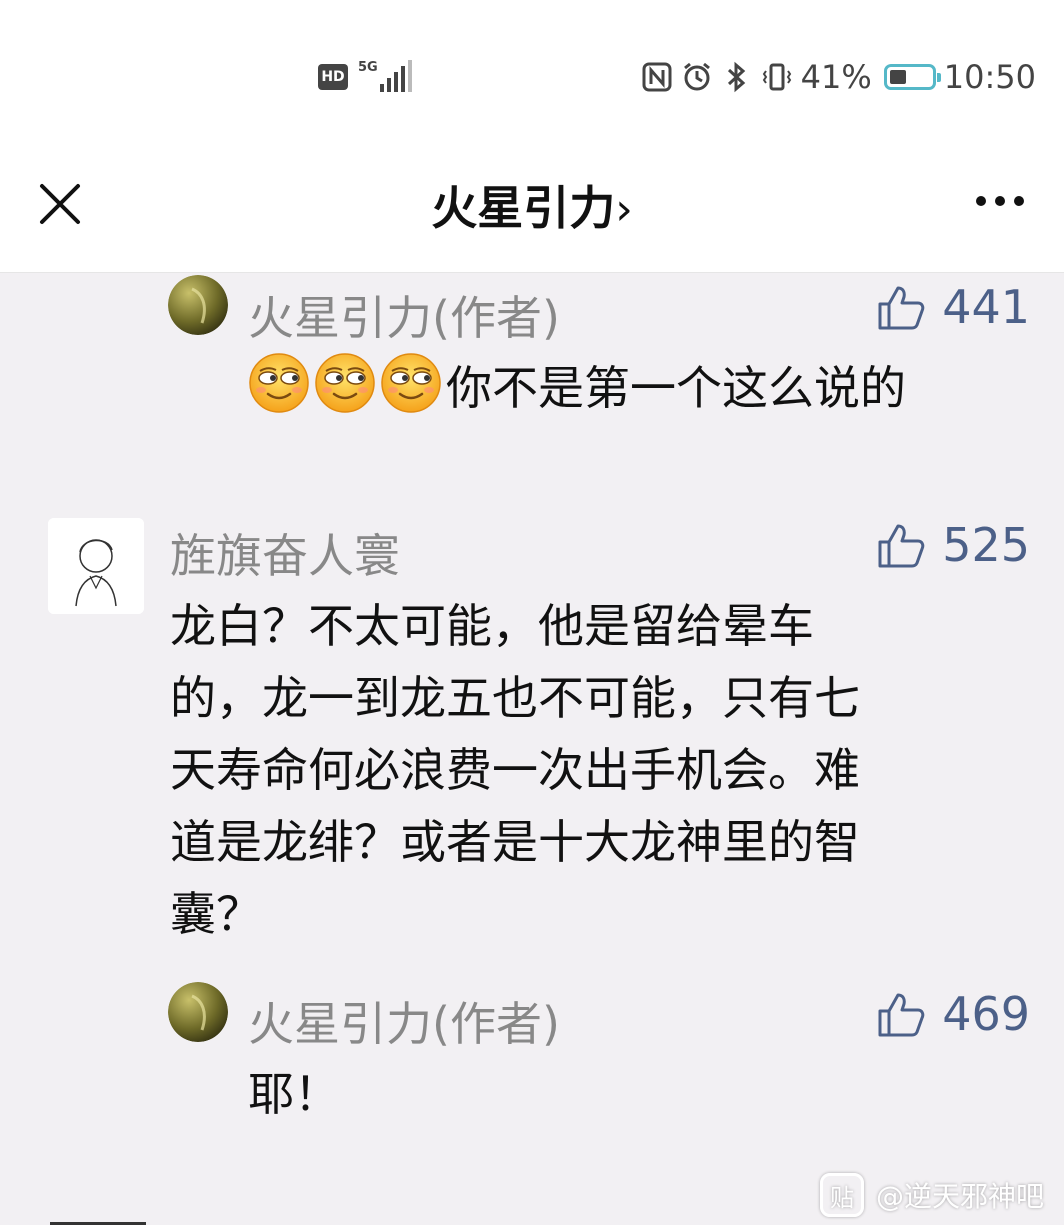  Describe the element at coordinates (515, 698) in the screenshot. I see `comment-line: 的，龙一到龙五也不可能，只有七` at that location.